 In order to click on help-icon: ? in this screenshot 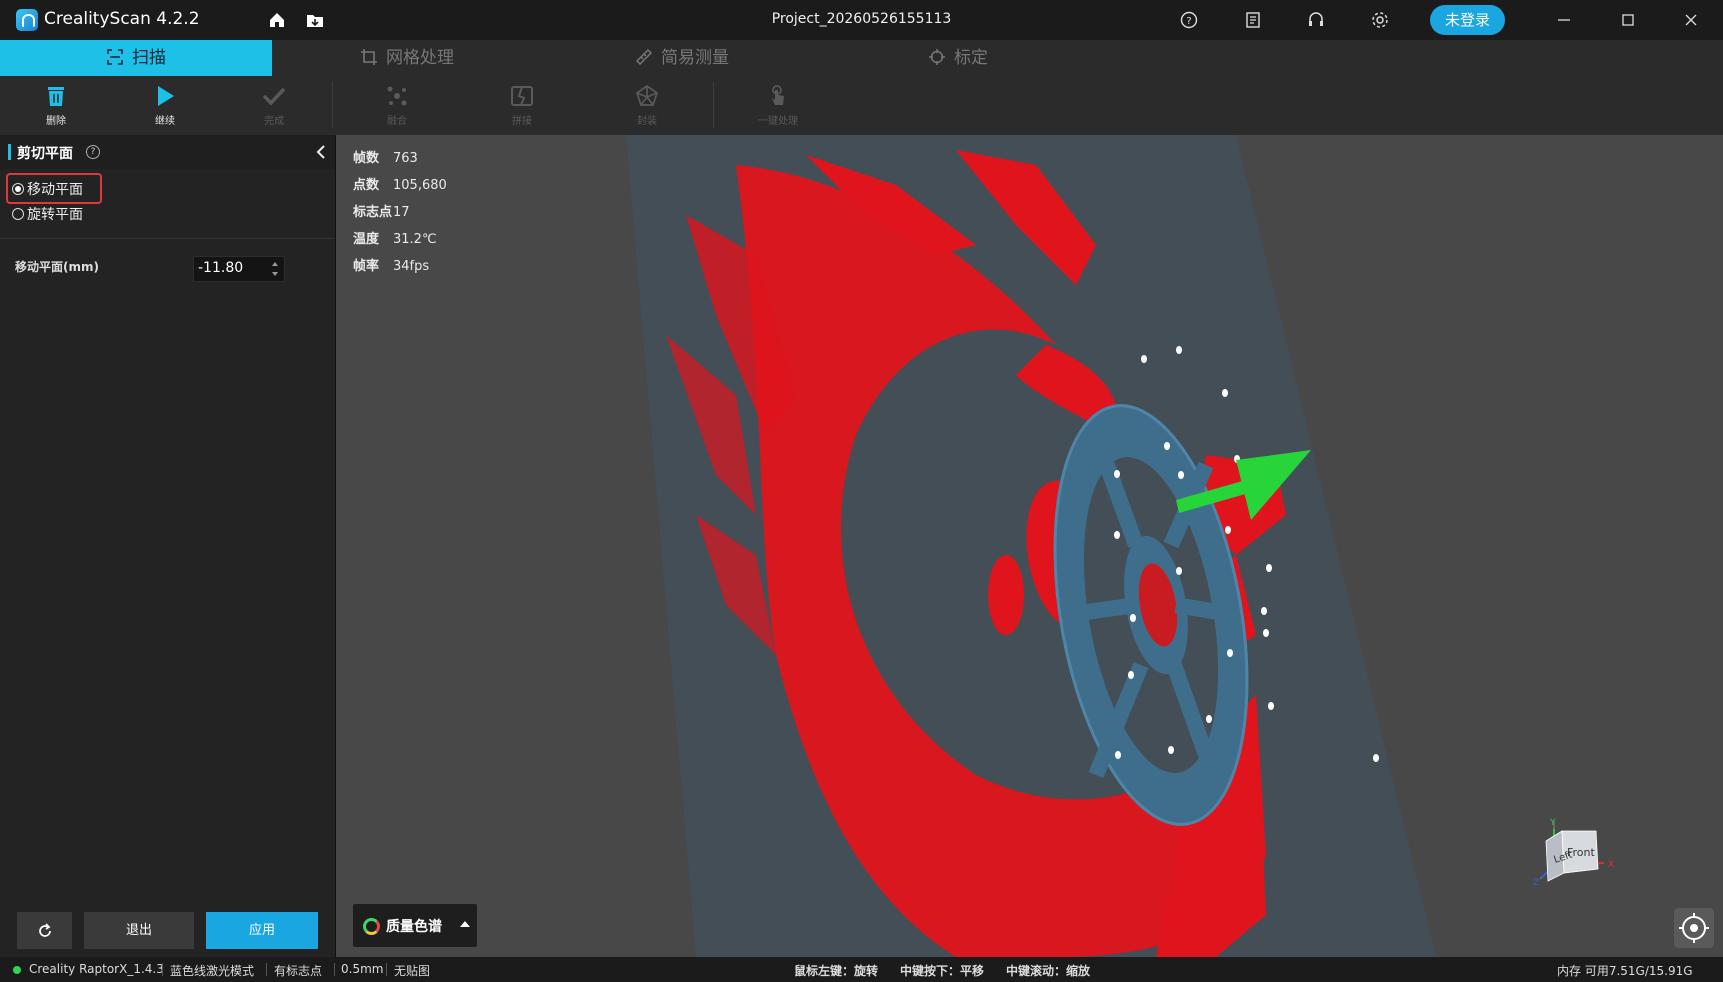, I will do `click(1189, 20)`.